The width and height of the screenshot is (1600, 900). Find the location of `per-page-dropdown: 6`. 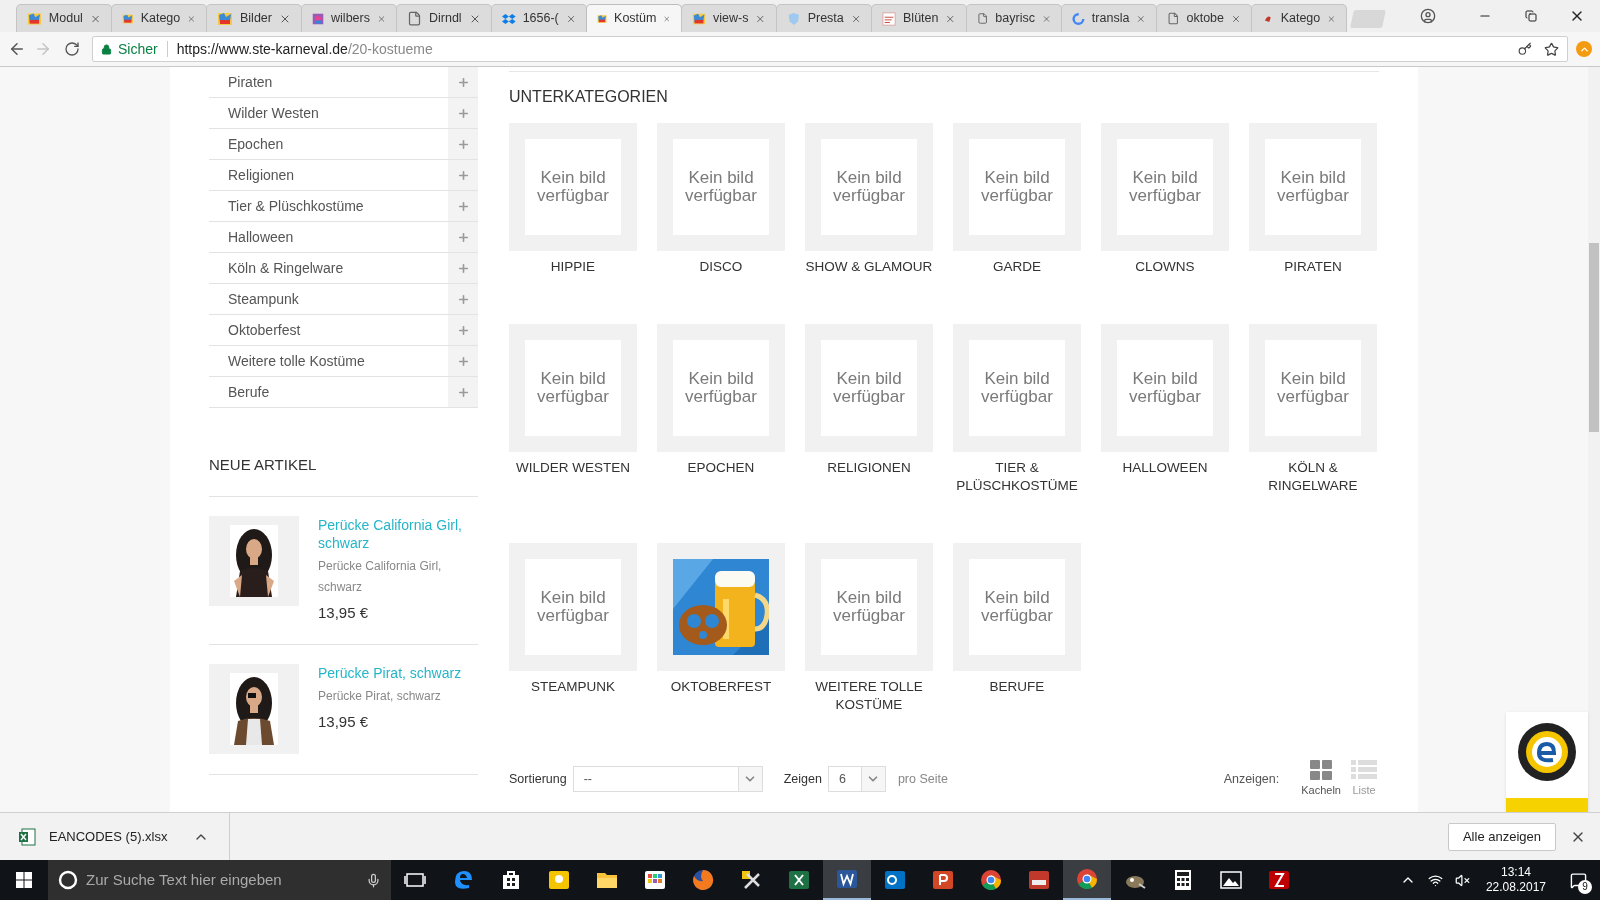

per-page-dropdown: 6 is located at coordinates (856, 779).